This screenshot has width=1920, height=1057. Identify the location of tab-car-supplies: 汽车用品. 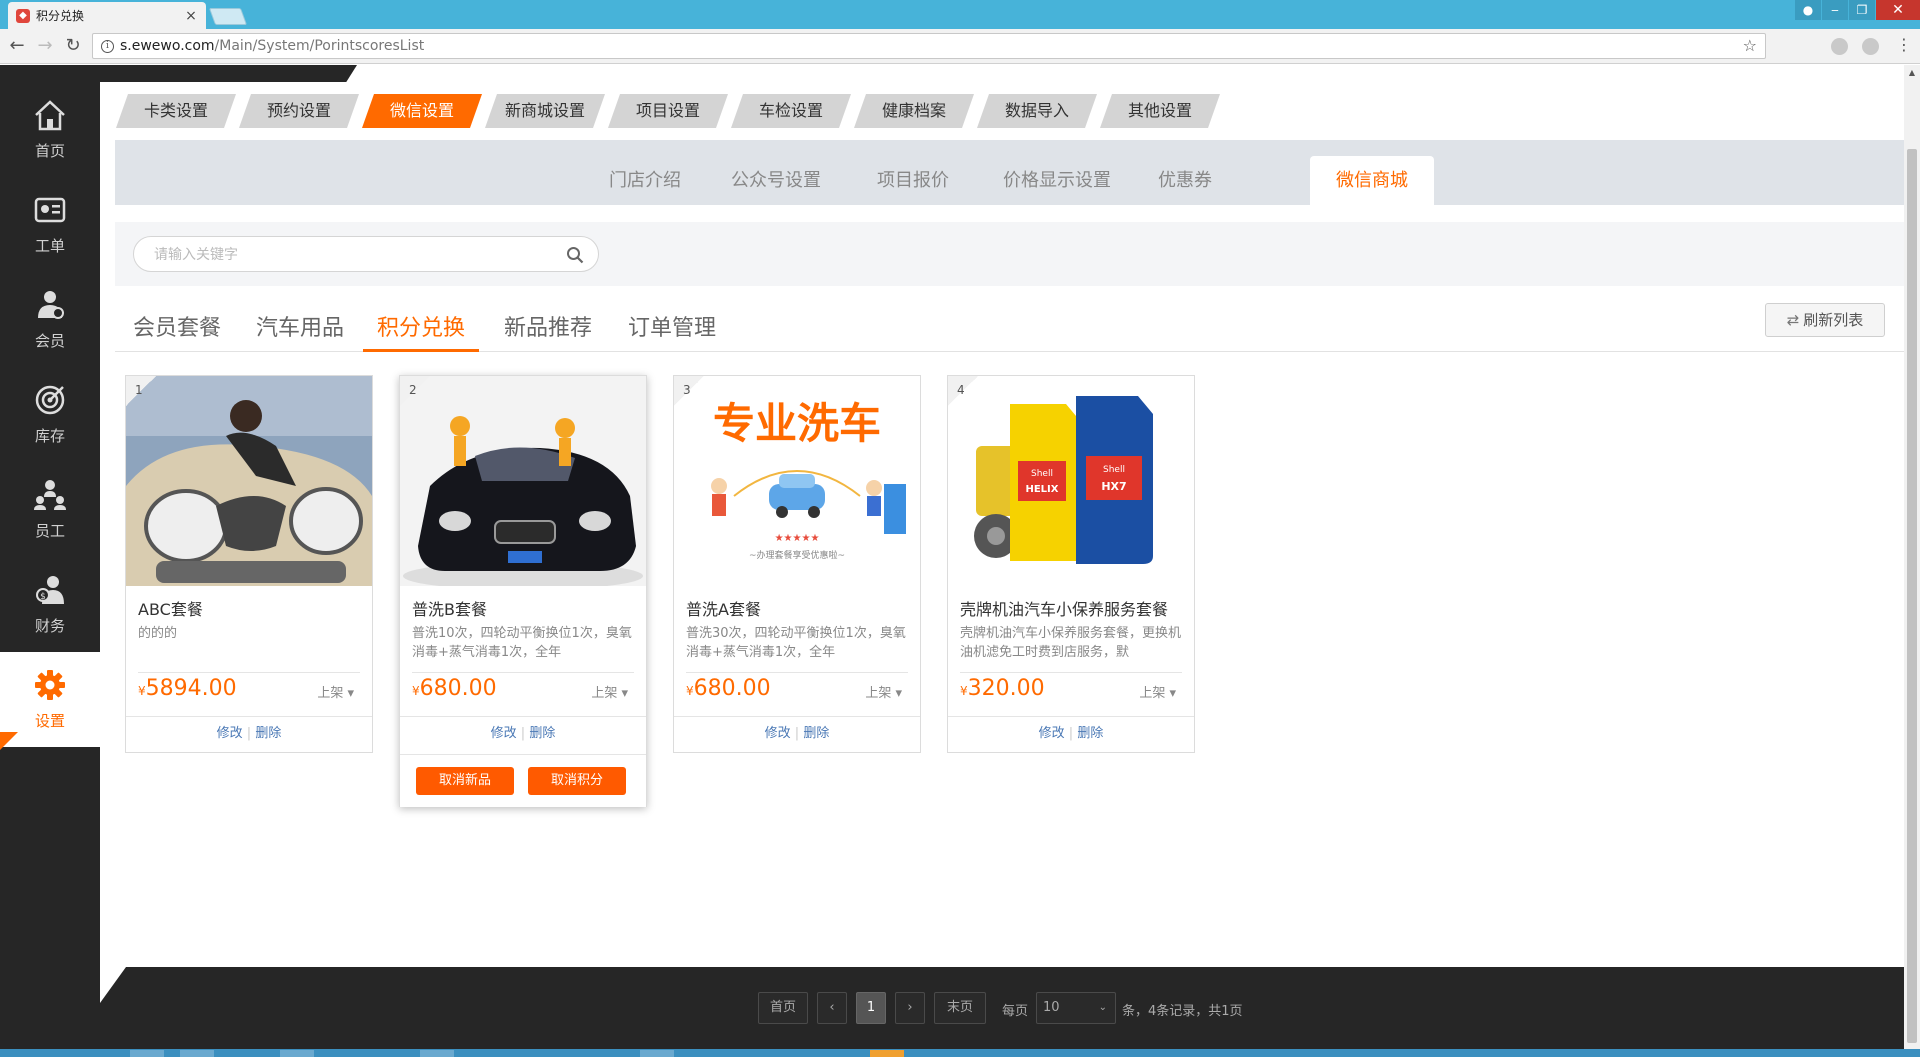
(300, 331).